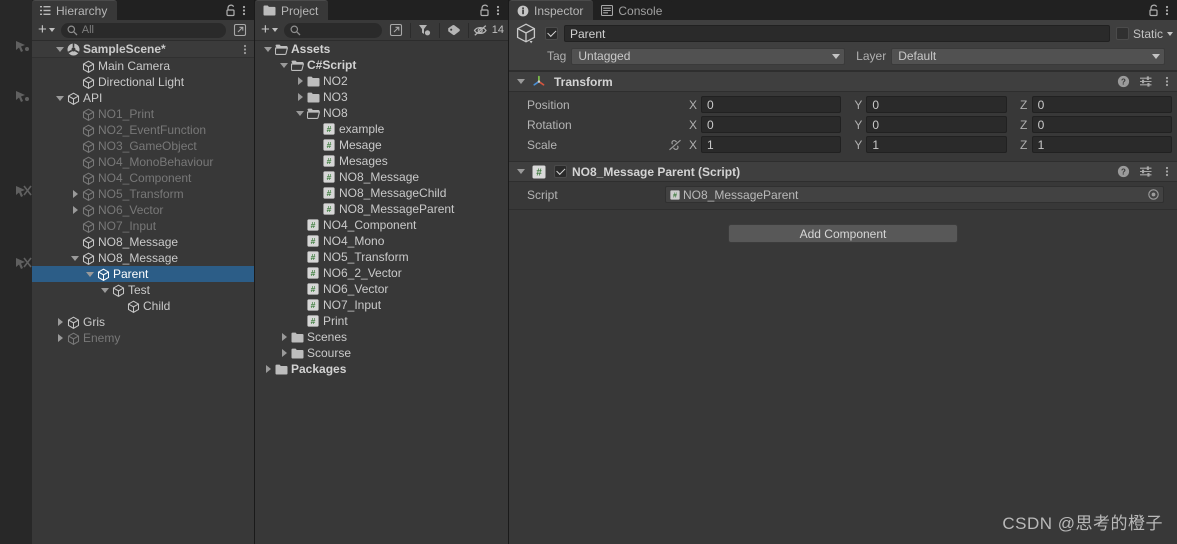  What do you see at coordinates (381, 225) in the screenshot?
I see `project-item-no4-component: # NO4_Component` at bounding box center [381, 225].